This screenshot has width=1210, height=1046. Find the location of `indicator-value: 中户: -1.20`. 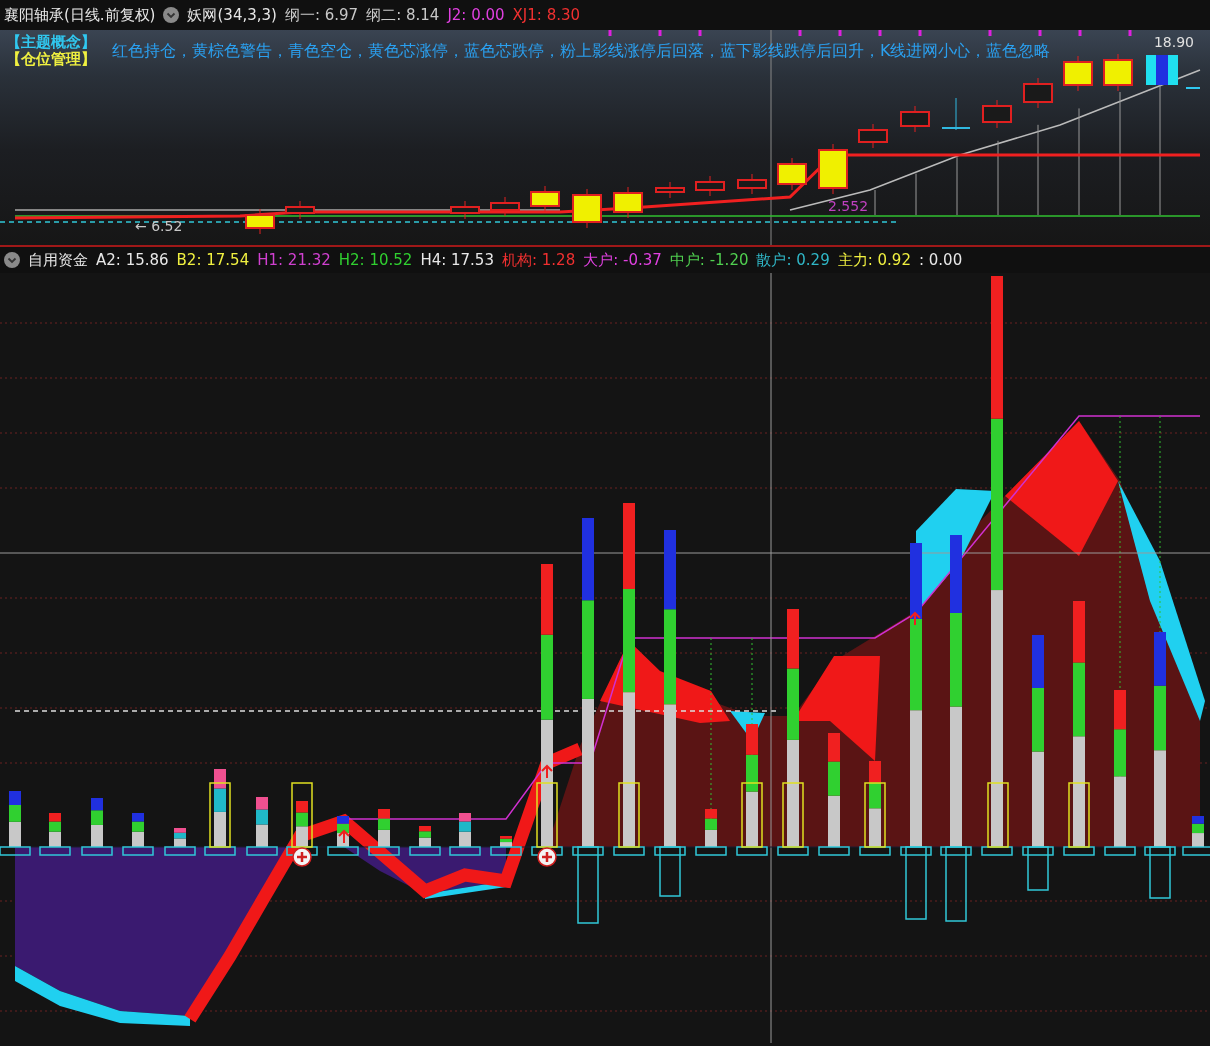

indicator-value: 中户: -1.20 is located at coordinates (709, 260).